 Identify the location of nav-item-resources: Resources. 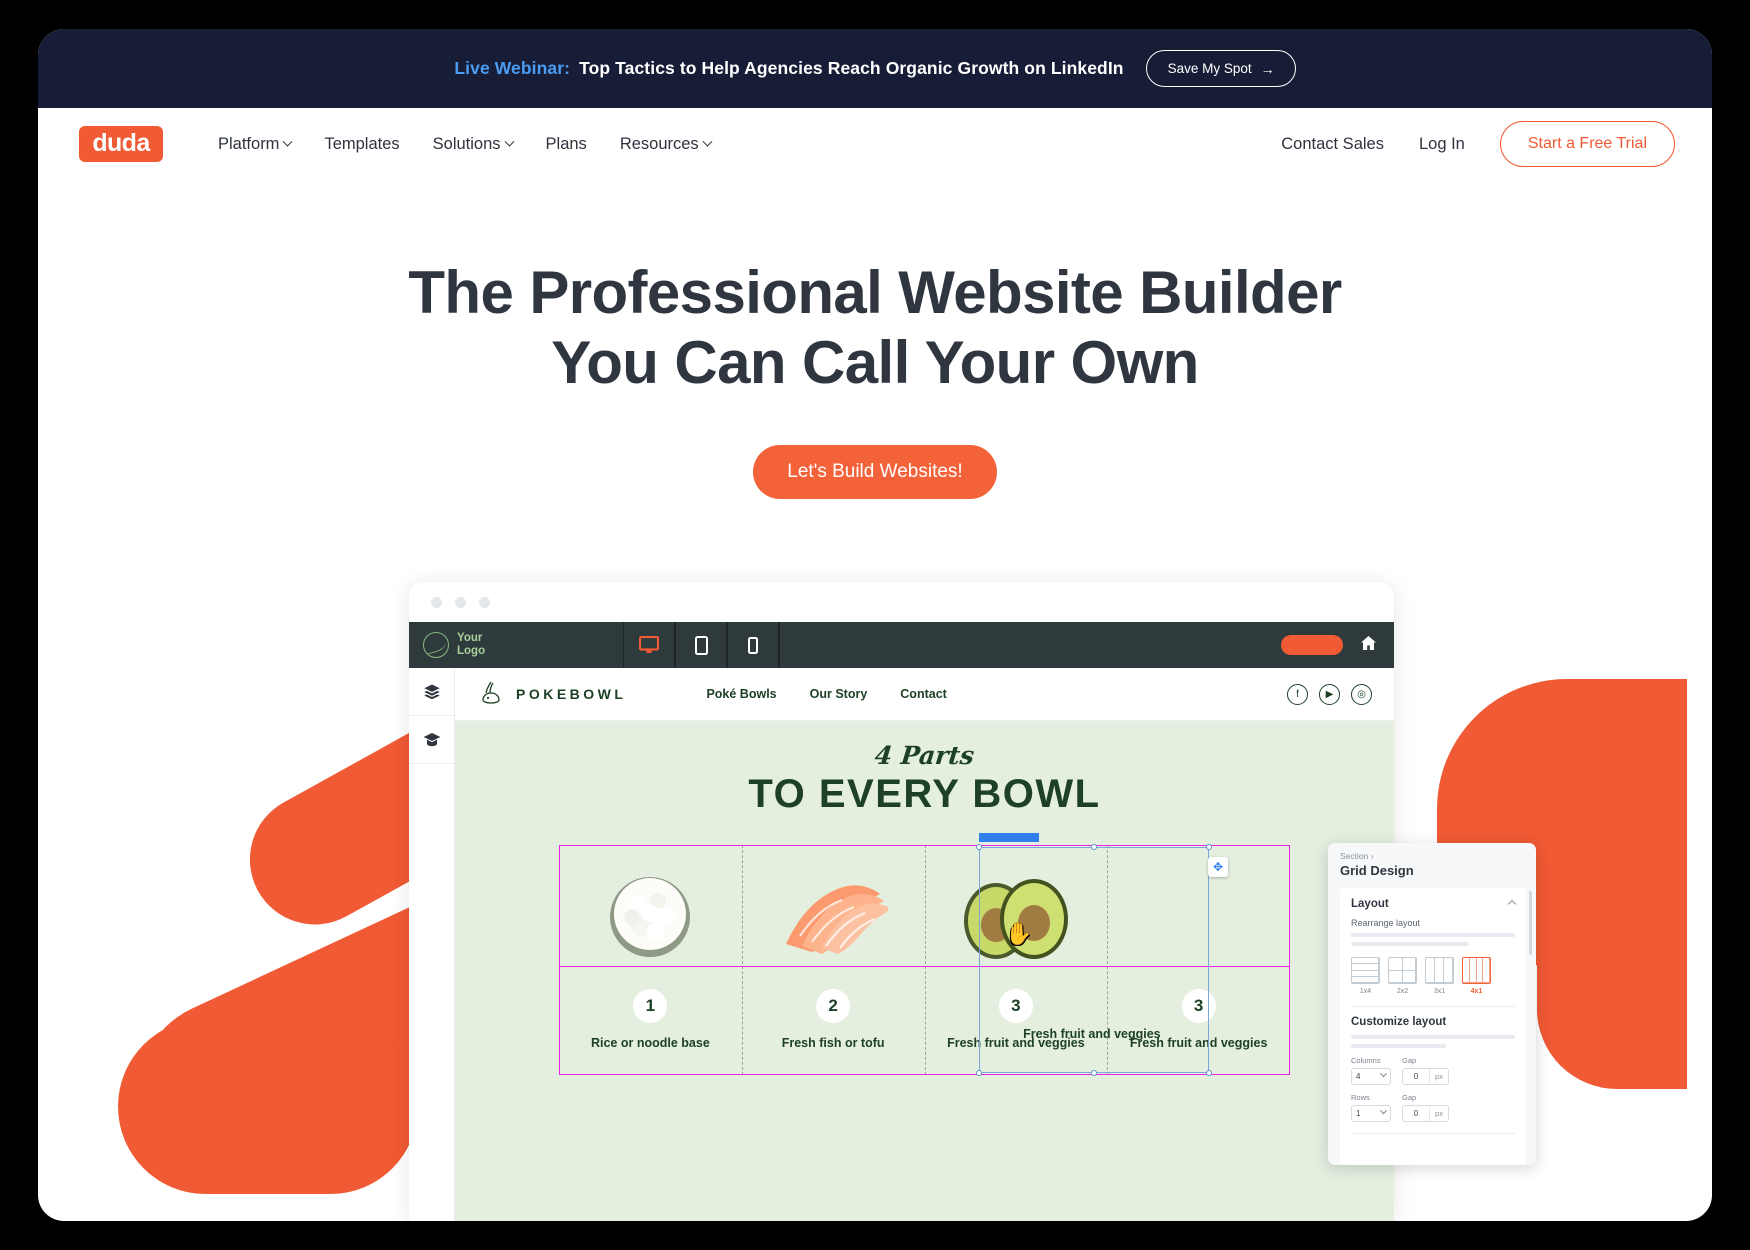
(666, 144).